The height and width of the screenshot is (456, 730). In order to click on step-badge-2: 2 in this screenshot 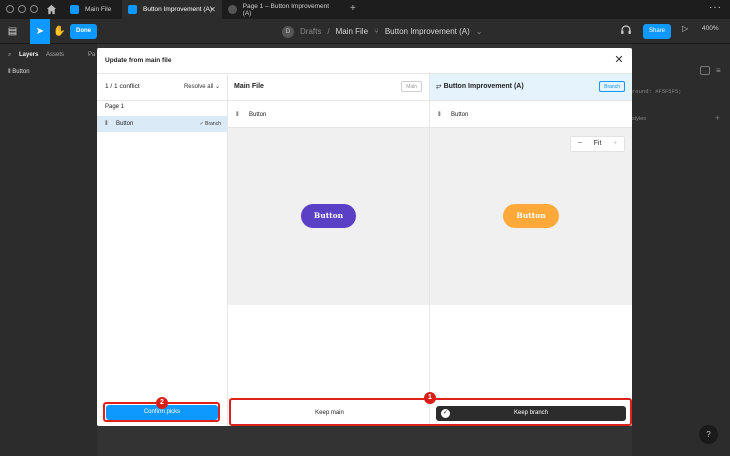, I will do `click(162, 403)`.